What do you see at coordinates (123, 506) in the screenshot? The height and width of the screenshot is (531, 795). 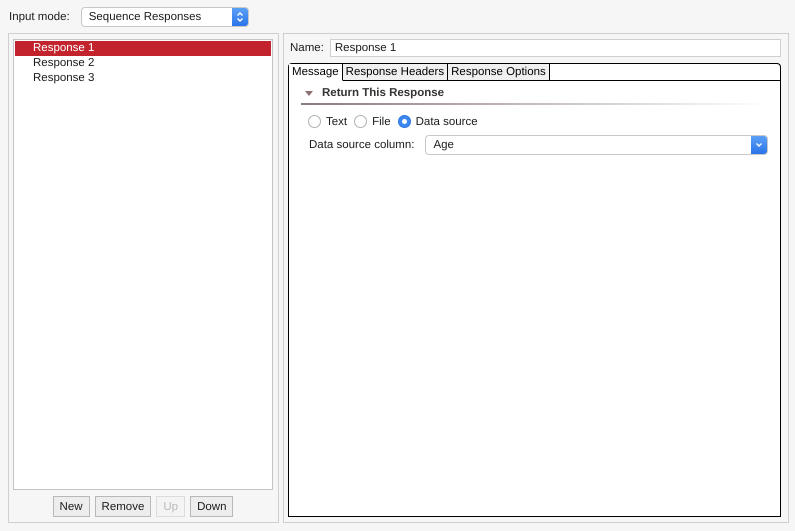 I see `list-button: Remove` at bounding box center [123, 506].